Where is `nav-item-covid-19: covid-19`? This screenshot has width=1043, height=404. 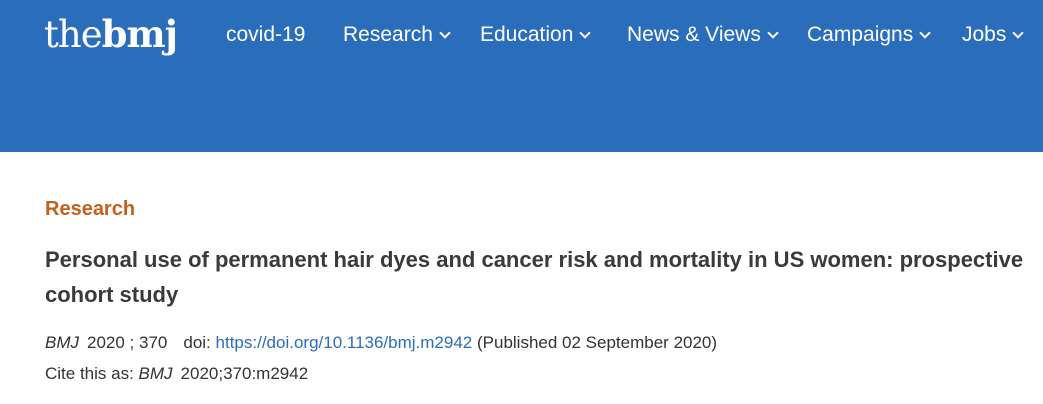
nav-item-covid-19: covid-19 is located at coordinates (265, 35).